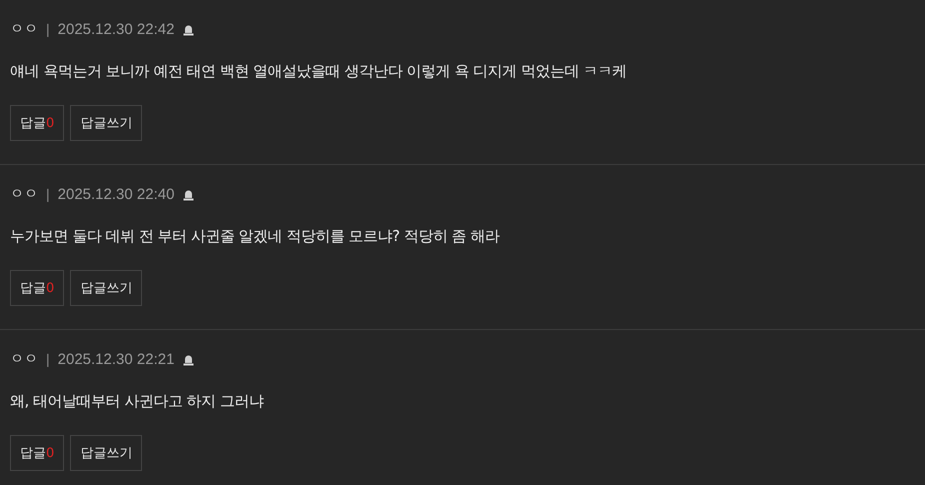  What do you see at coordinates (319, 71) in the screenshot?
I see `comment-text: 얘네 욕먹는거 보니까 예전 태연 백현 열애설났을때 생각난다 이렇게 욕 디지게 먹었는데 ㅋㅋ케` at bounding box center [319, 71].